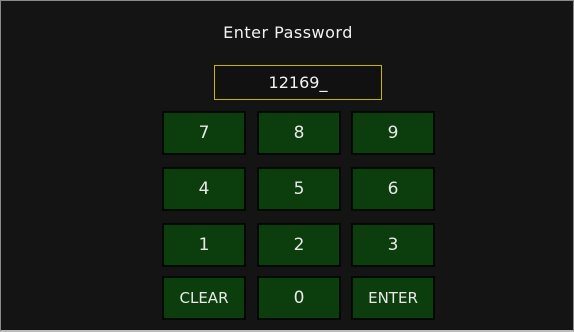 The height and width of the screenshot is (332, 574). Describe the element at coordinates (299, 133) in the screenshot. I see `key-8-button: 8` at that location.